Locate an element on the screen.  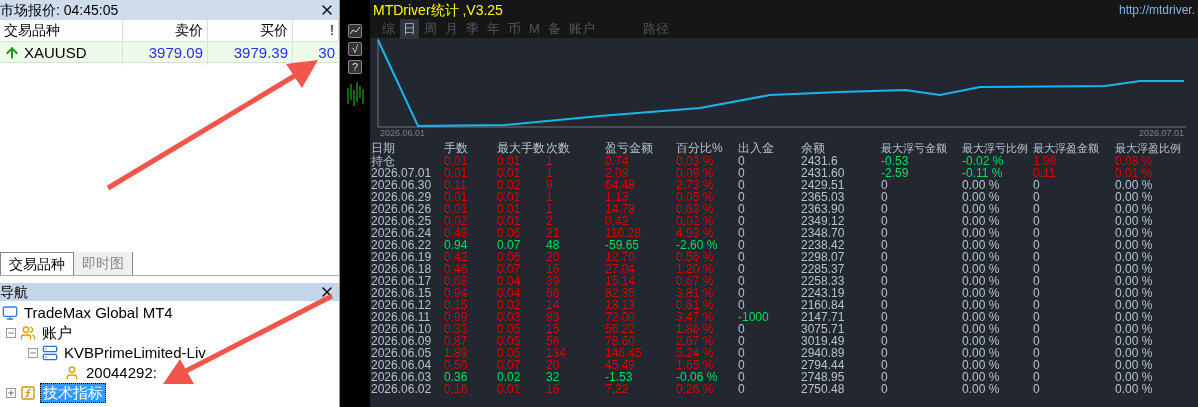
table-cell-text: 2026.06.02 is located at coordinates (402, 389).